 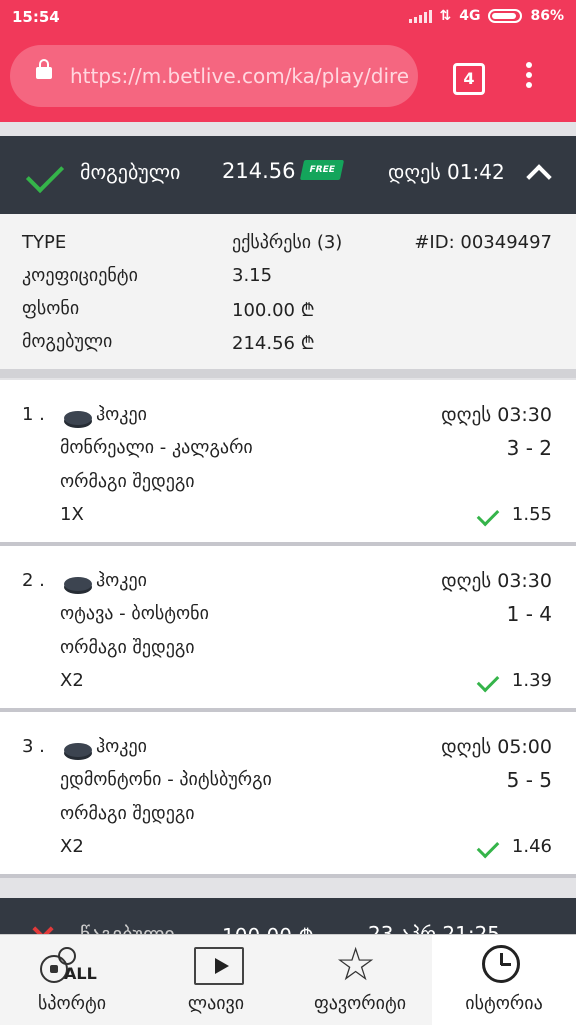 I want to click on event-teams: ედმონტონი - პიტსბურგი, so click(x=166, y=779).